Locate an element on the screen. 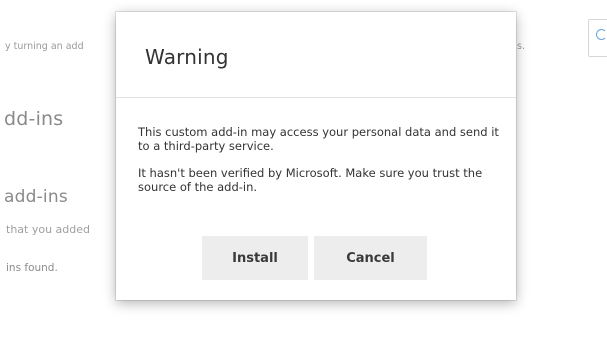 Image resolution: width=607 pixels, height=351 pixels. addins-section-heading: dd-ins is located at coordinates (34, 119).